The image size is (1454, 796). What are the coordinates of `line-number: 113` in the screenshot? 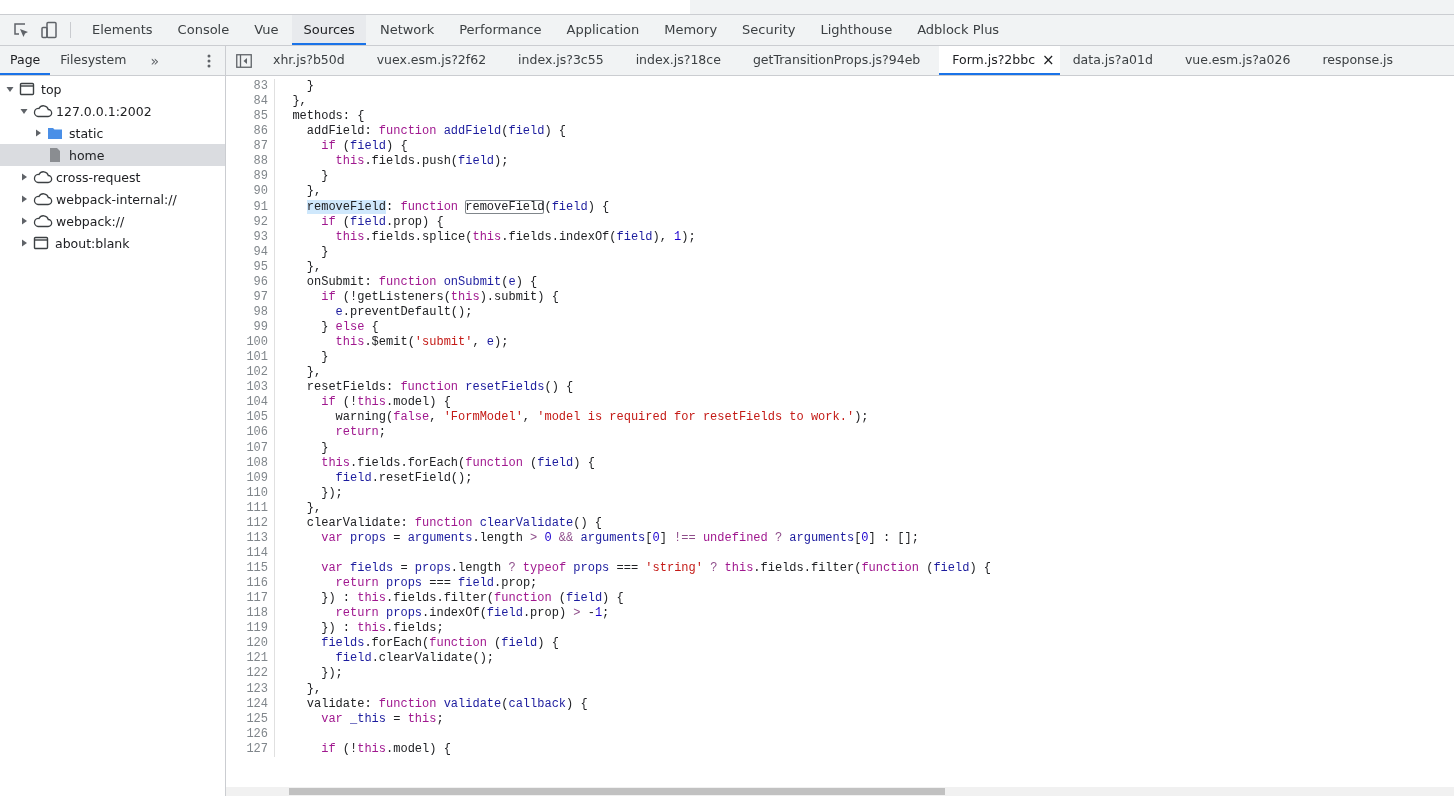 It's located at (250, 538).